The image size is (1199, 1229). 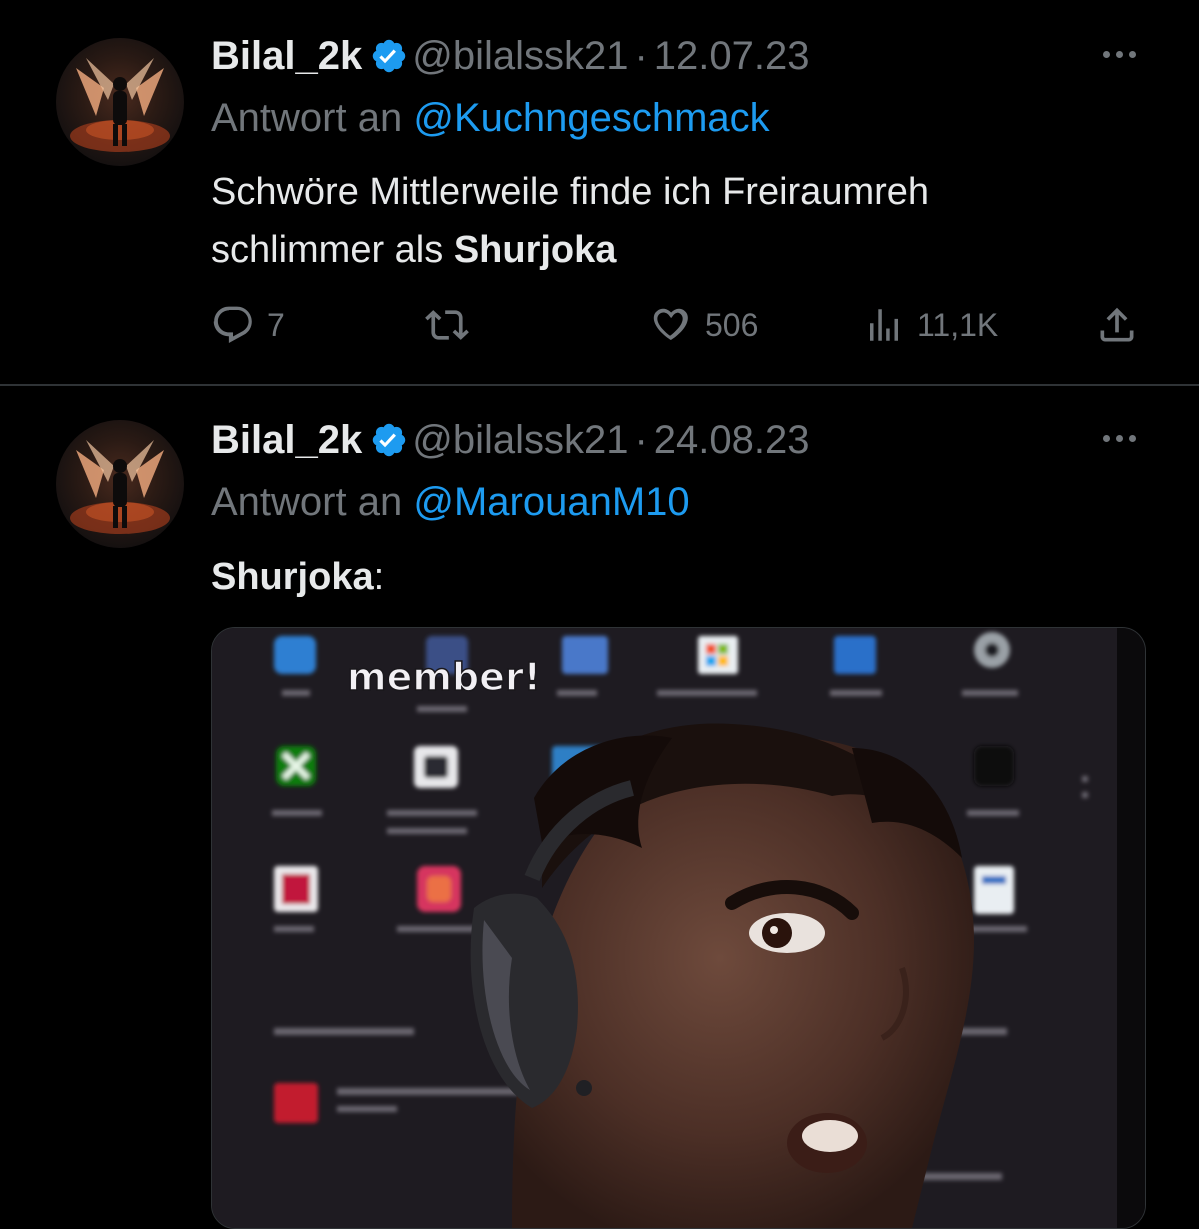 What do you see at coordinates (661, 577) in the screenshot?
I see `tweet-text: Shurjoka:` at bounding box center [661, 577].